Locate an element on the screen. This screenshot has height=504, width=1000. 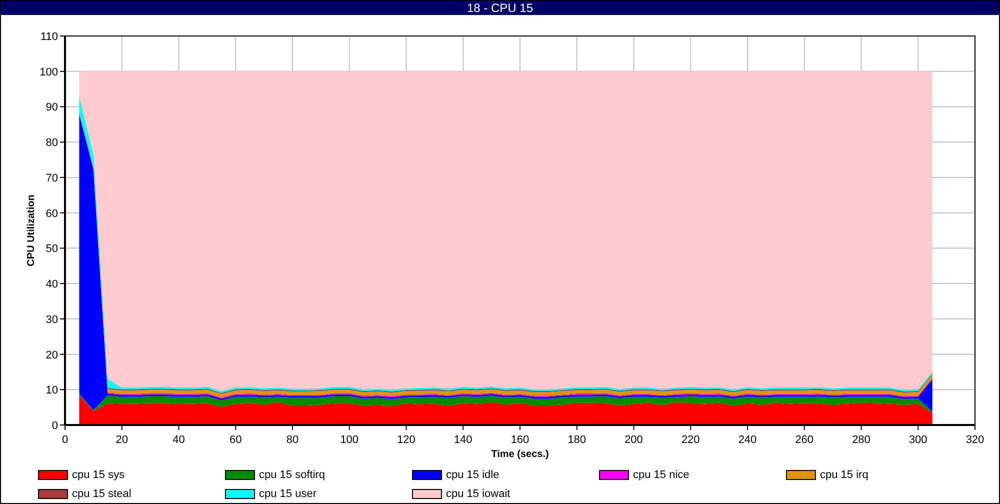
legend-label: cpu 15 softirq is located at coordinates (292, 474).